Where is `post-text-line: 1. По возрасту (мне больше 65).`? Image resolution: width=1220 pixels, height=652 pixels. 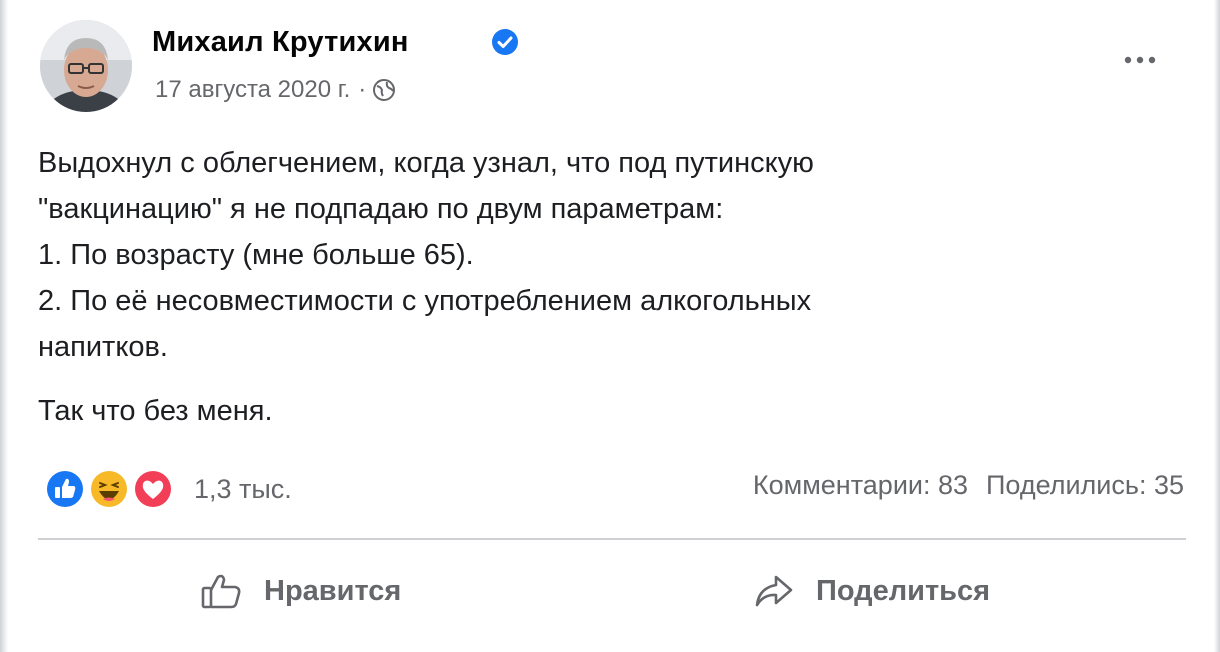 post-text-line: 1. По возрасту (мне больше 65). is located at coordinates (256, 255).